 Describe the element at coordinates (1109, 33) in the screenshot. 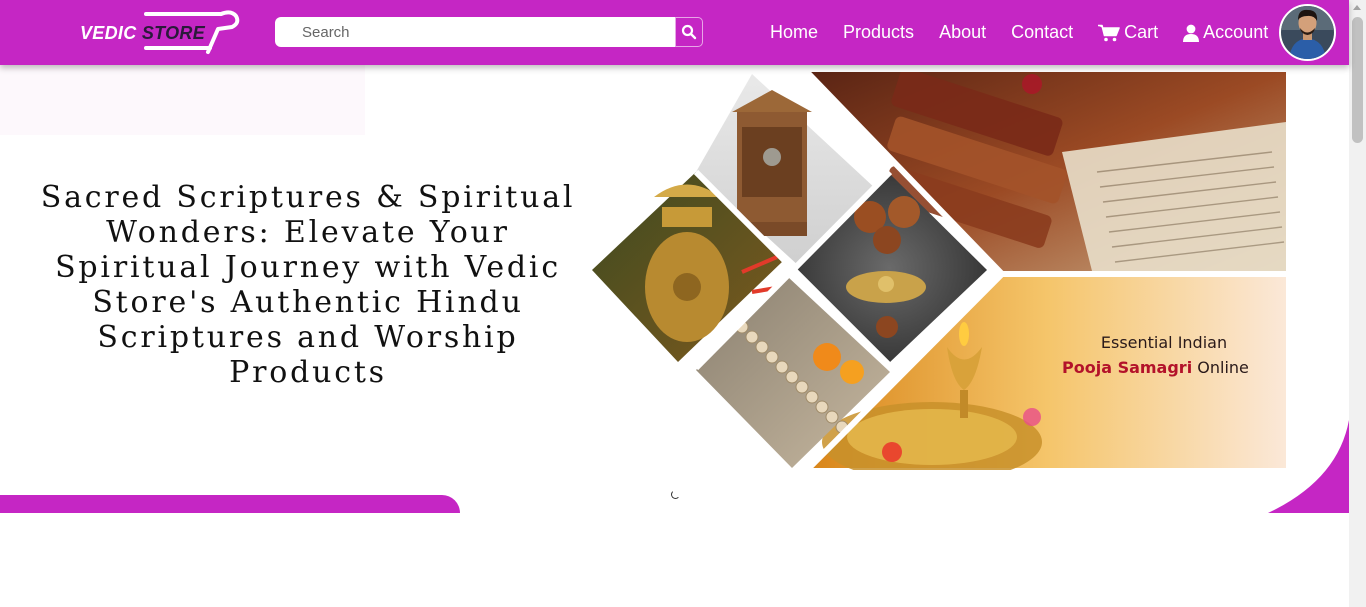

I see `cart-icon` at that location.